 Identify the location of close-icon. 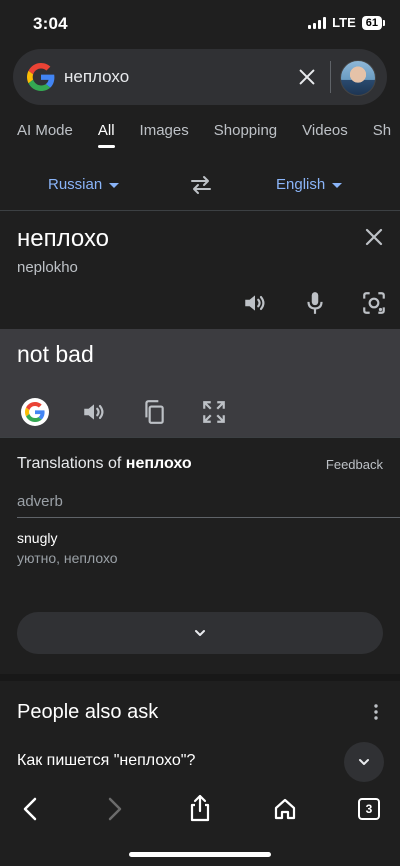
(374, 237).